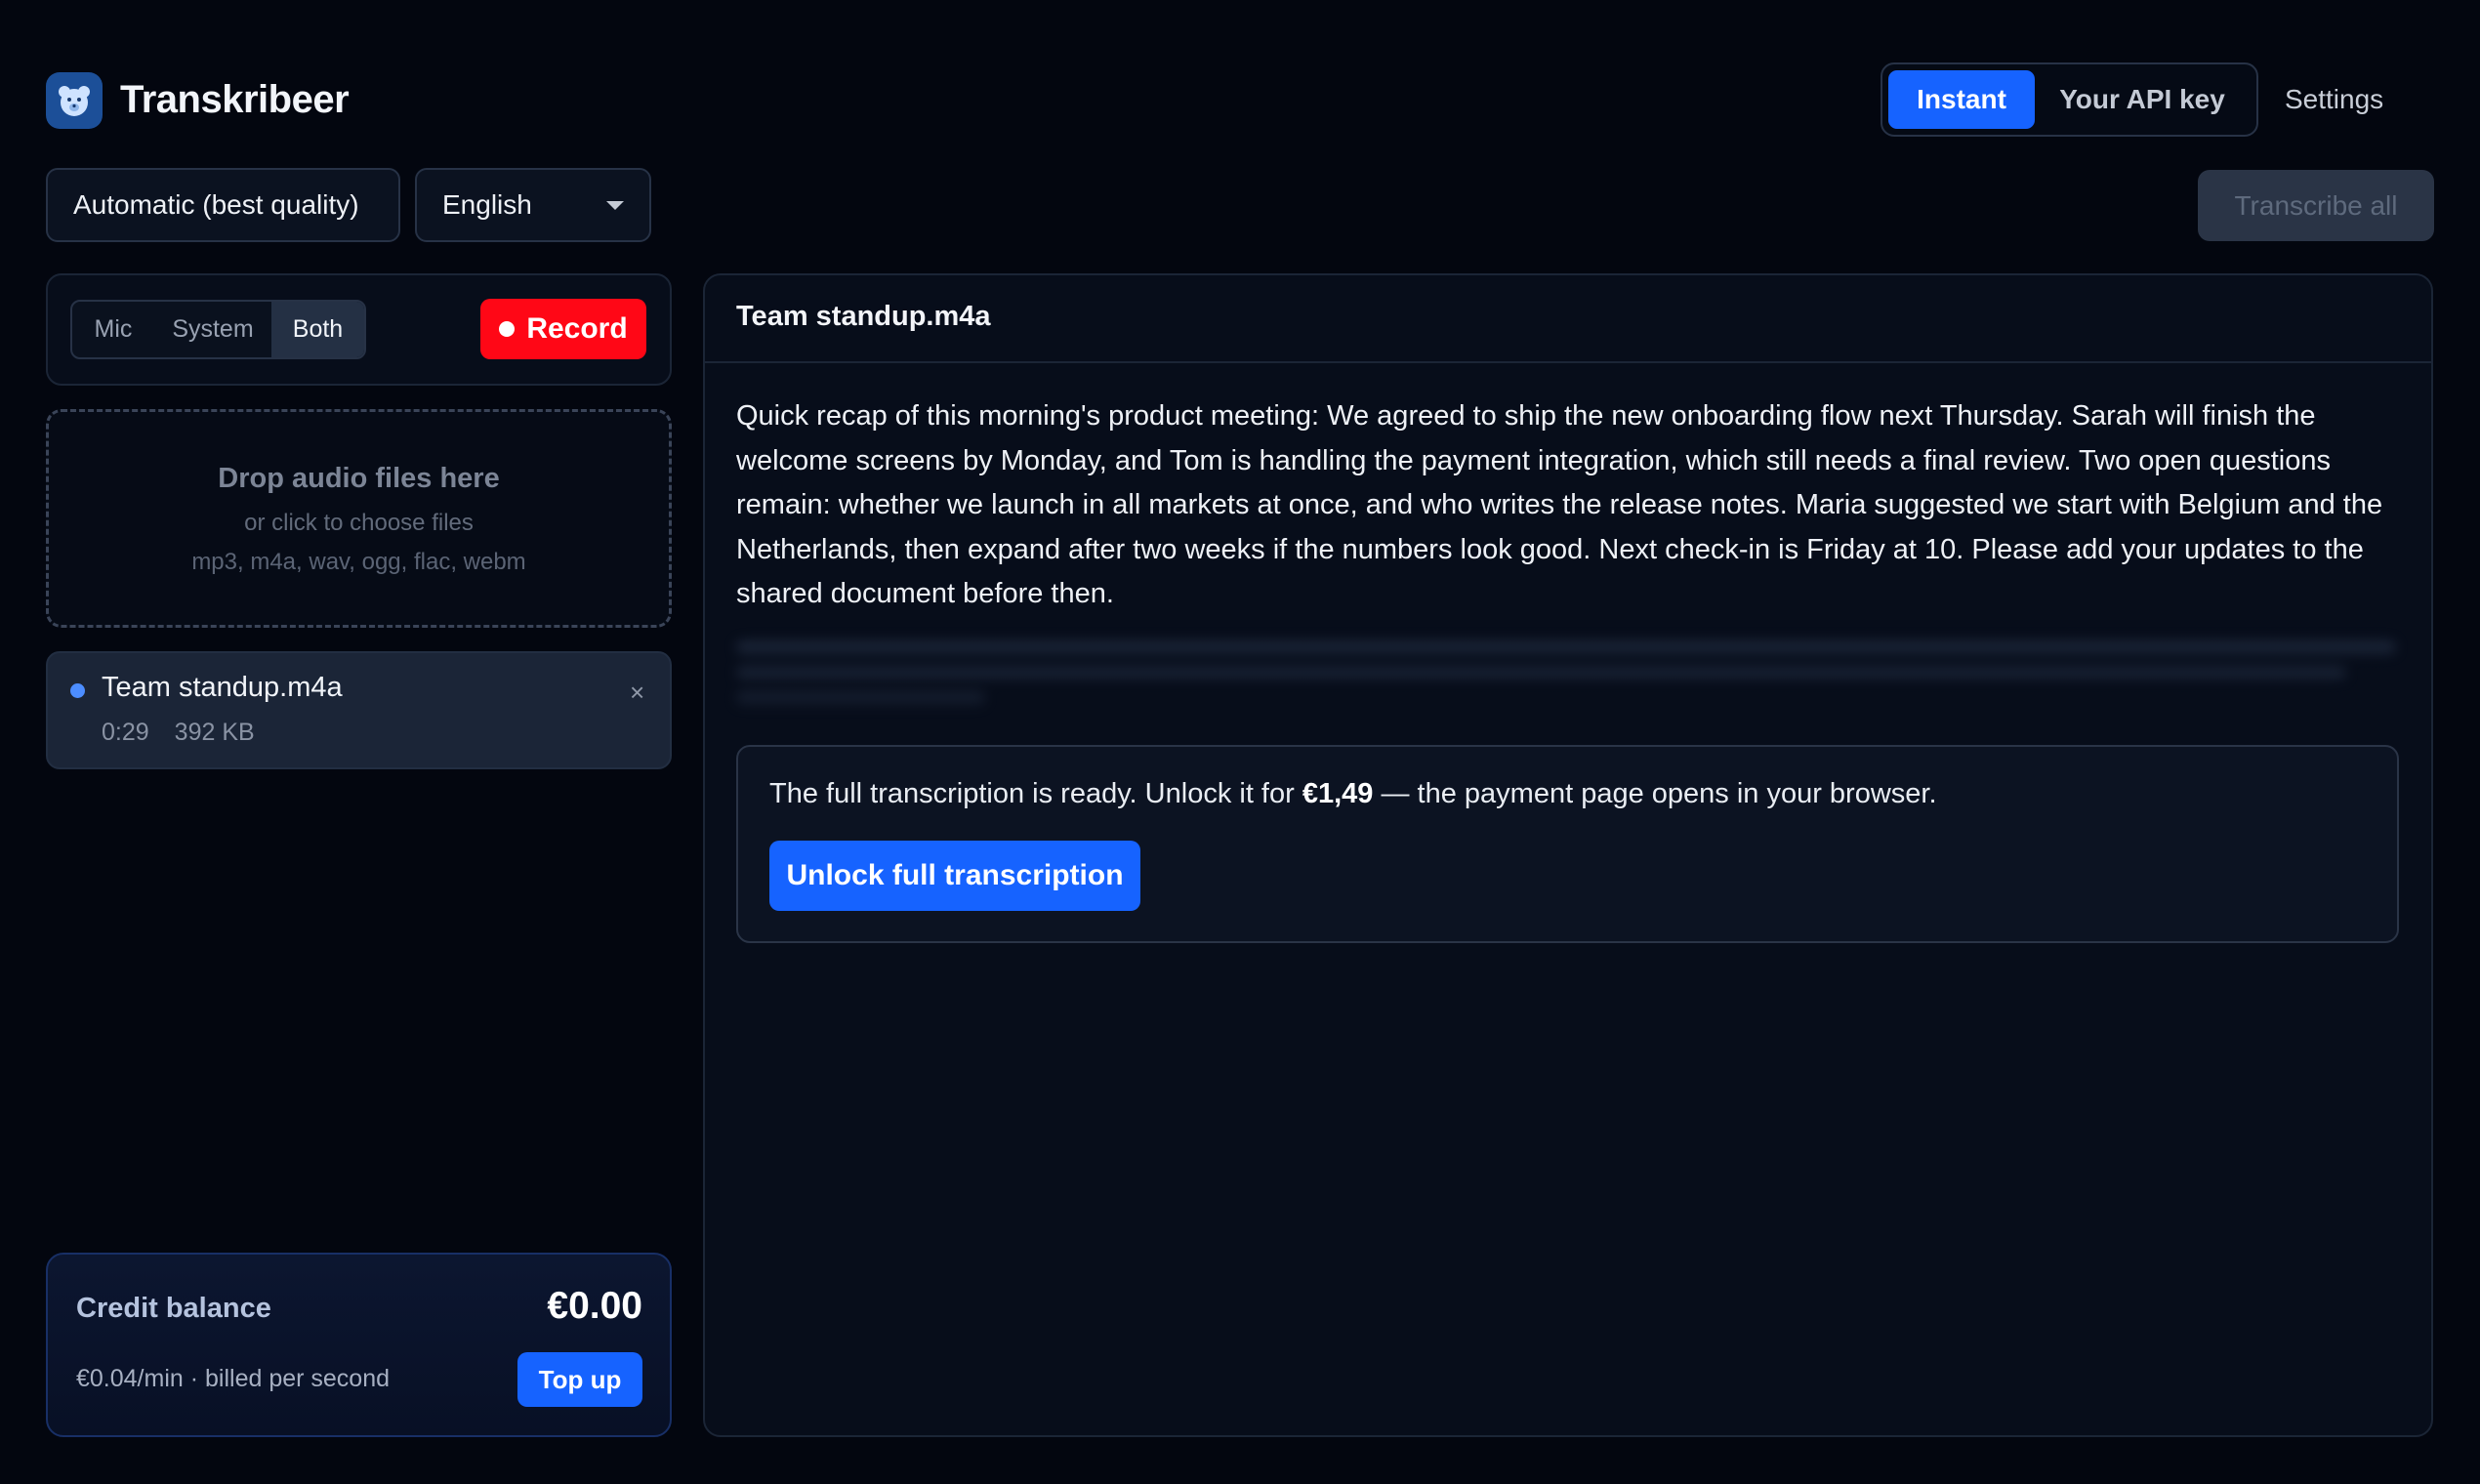 Image resolution: width=2480 pixels, height=1484 pixels. What do you see at coordinates (125, 733) in the screenshot?
I see `file-duration: 0:29` at bounding box center [125, 733].